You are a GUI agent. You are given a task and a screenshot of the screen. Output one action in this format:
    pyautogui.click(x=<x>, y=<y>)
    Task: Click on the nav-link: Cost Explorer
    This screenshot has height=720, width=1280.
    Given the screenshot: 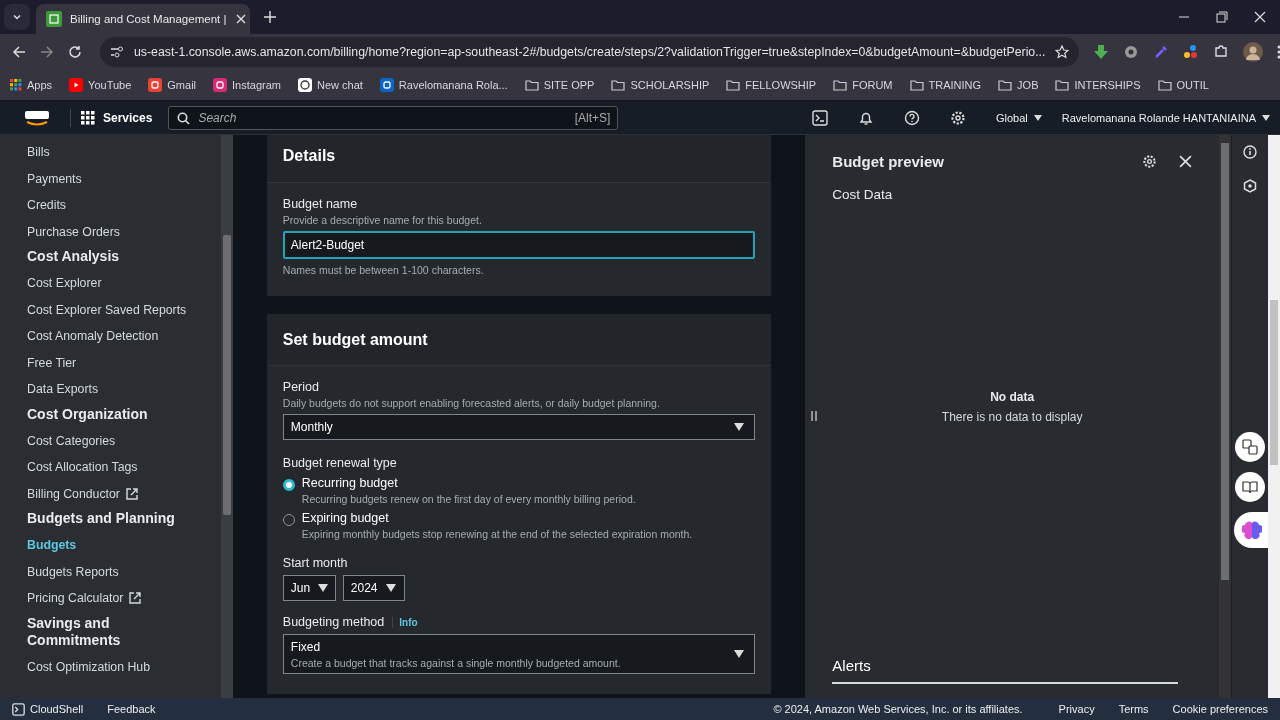 What is the action you would take?
    pyautogui.click(x=124, y=283)
    